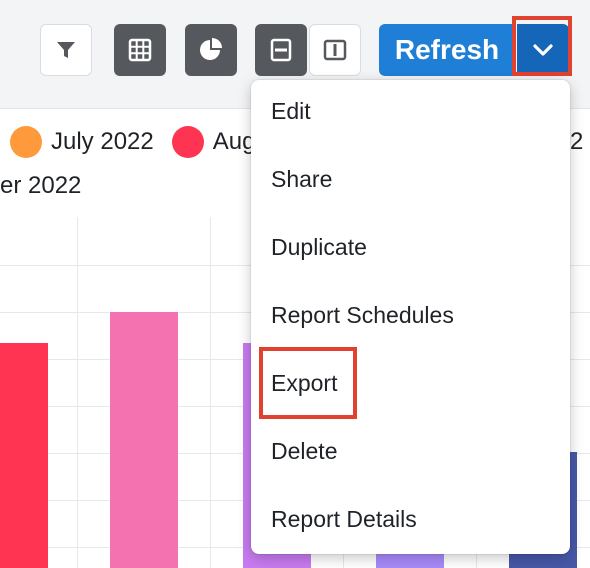 This screenshot has height=568, width=590. What do you see at coordinates (410, 179) in the screenshot?
I see `menu-item-share: Share` at bounding box center [410, 179].